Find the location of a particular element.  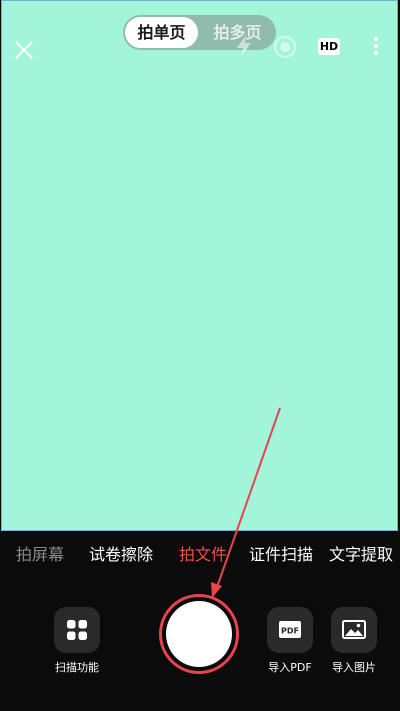

single-page-option: 拍单页 is located at coordinates (161, 32).